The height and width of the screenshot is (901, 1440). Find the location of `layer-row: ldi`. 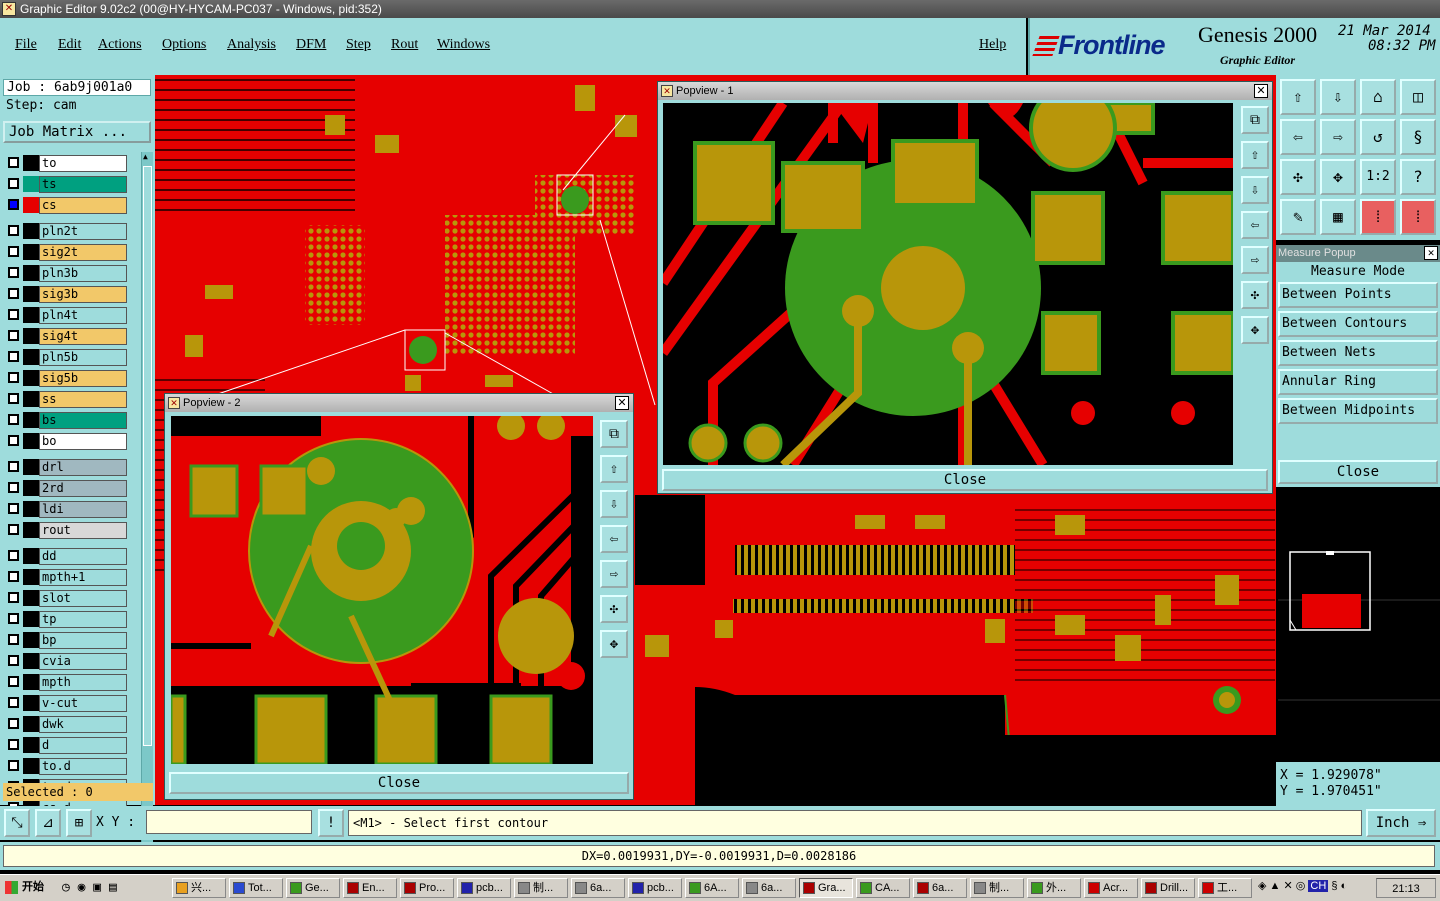

layer-row: ldi is located at coordinates (71, 509).